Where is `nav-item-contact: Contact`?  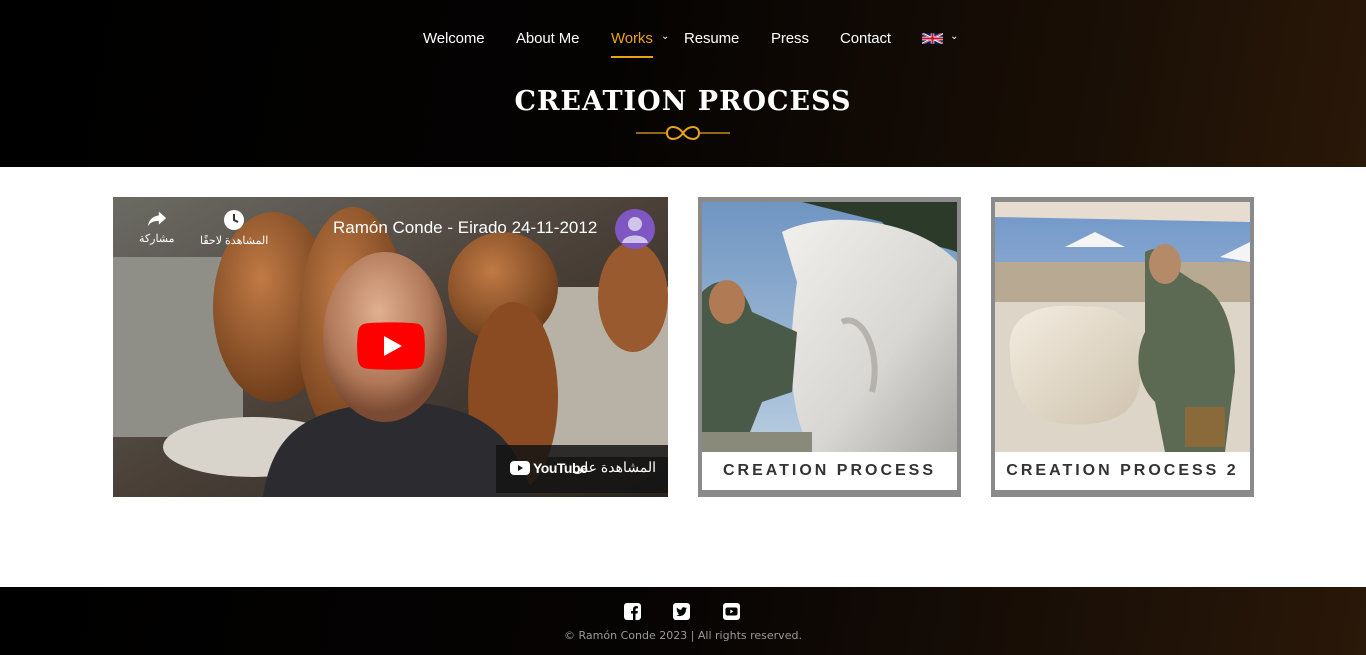
nav-item-contact: Contact is located at coordinates (865, 44).